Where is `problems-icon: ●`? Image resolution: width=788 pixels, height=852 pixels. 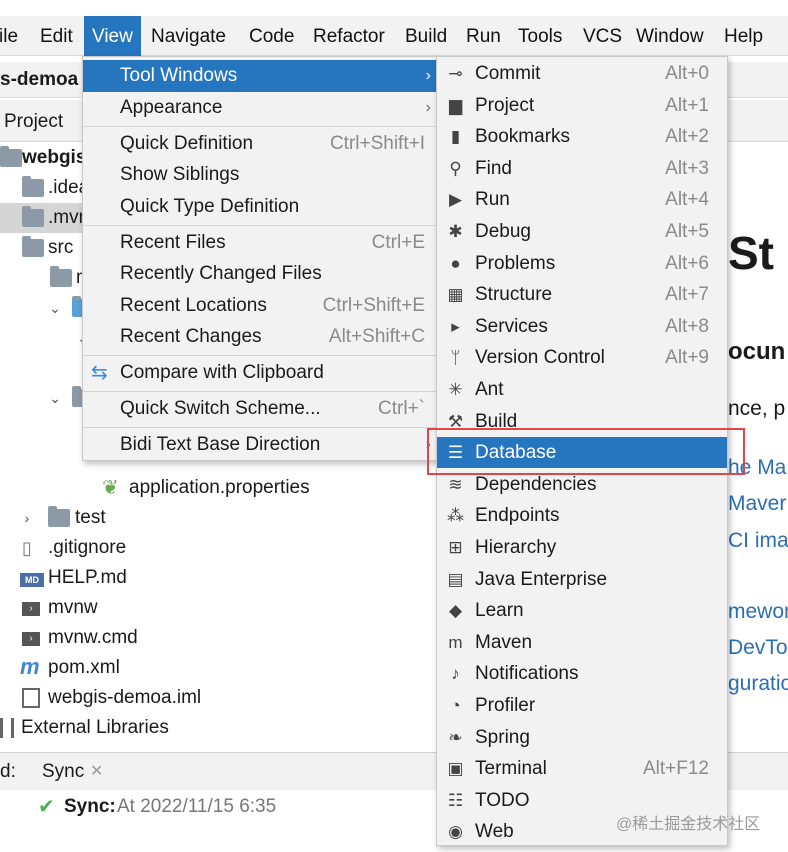
problems-icon: ● is located at coordinates (455, 263).